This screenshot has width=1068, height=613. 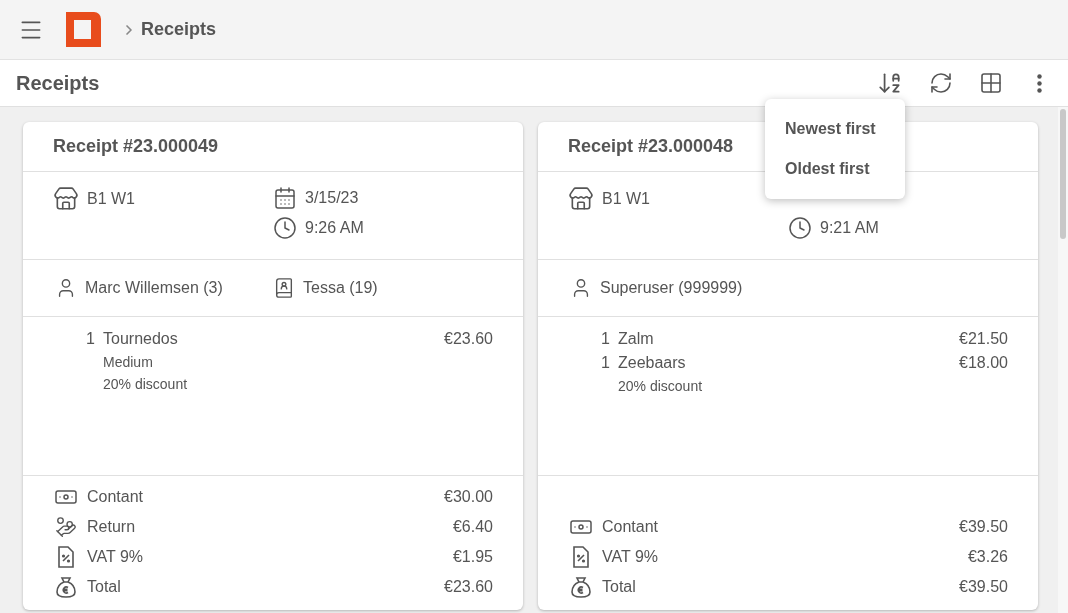 I want to click on app-logo-icon, so click(x=83, y=29).